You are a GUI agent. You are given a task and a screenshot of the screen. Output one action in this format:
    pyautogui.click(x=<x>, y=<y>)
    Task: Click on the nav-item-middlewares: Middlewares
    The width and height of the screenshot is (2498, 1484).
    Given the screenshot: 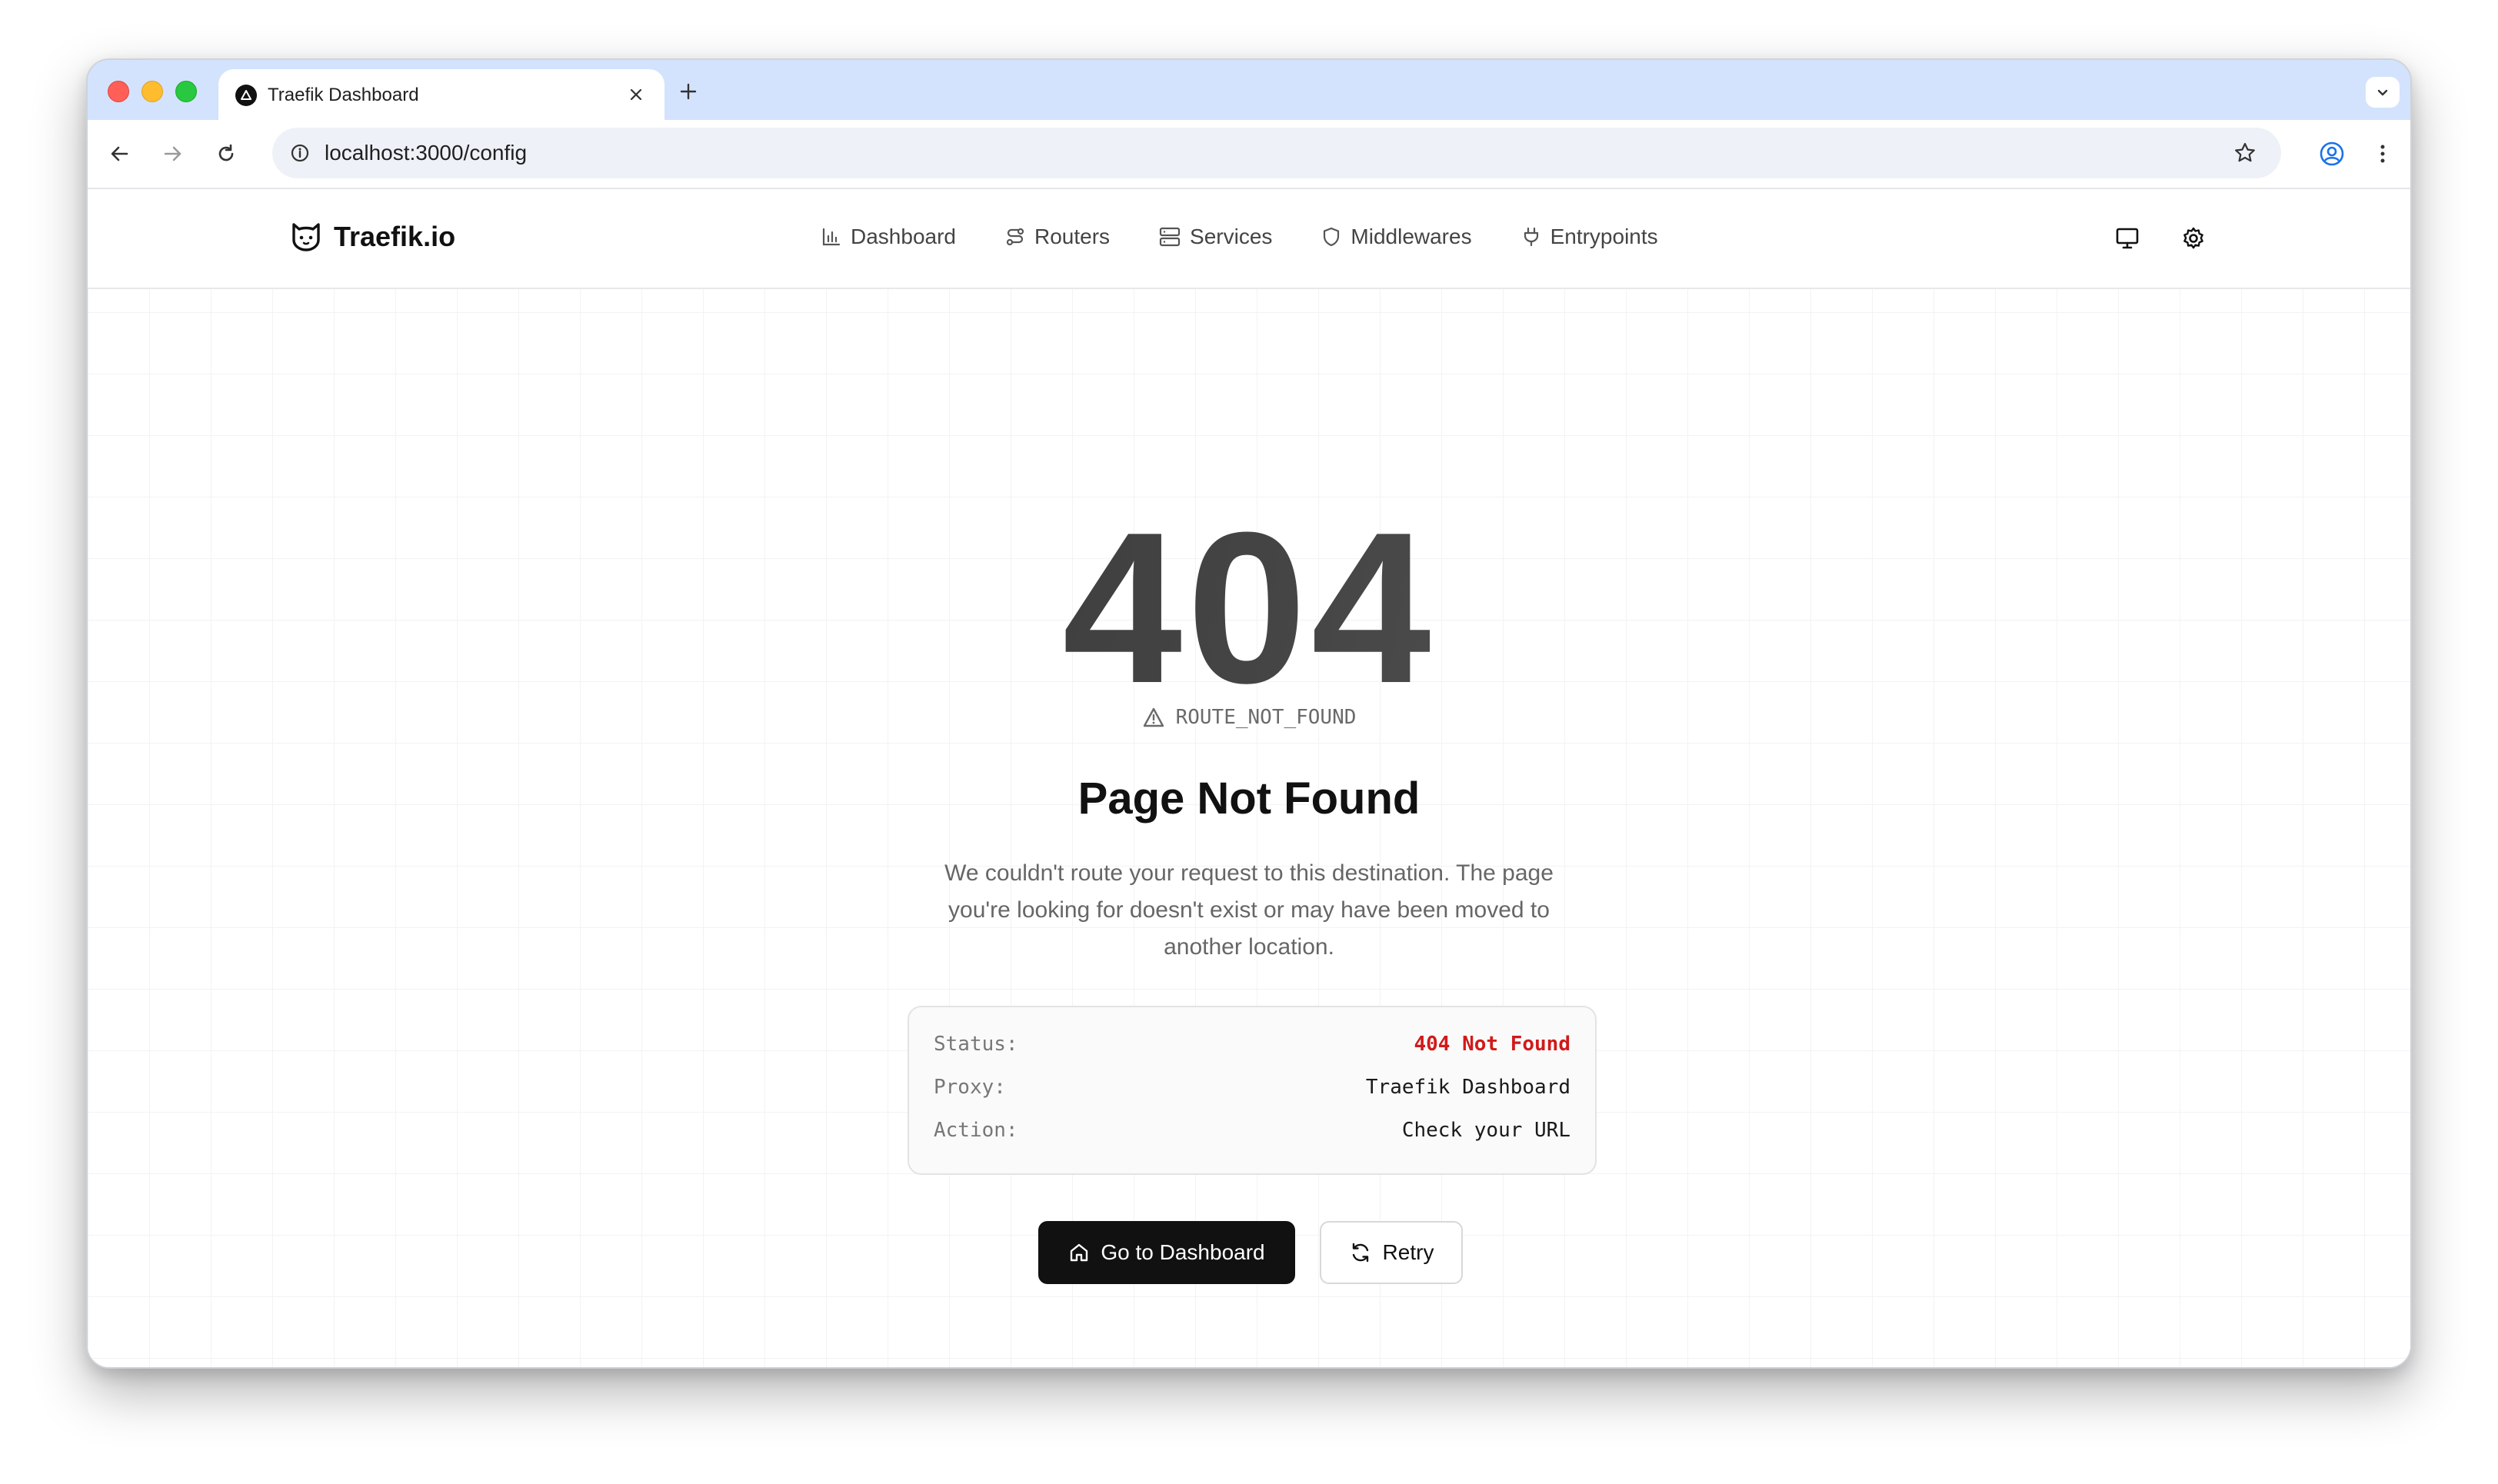 What is the action you would take?
    pyautogui.click(x=1396, y=236)
    